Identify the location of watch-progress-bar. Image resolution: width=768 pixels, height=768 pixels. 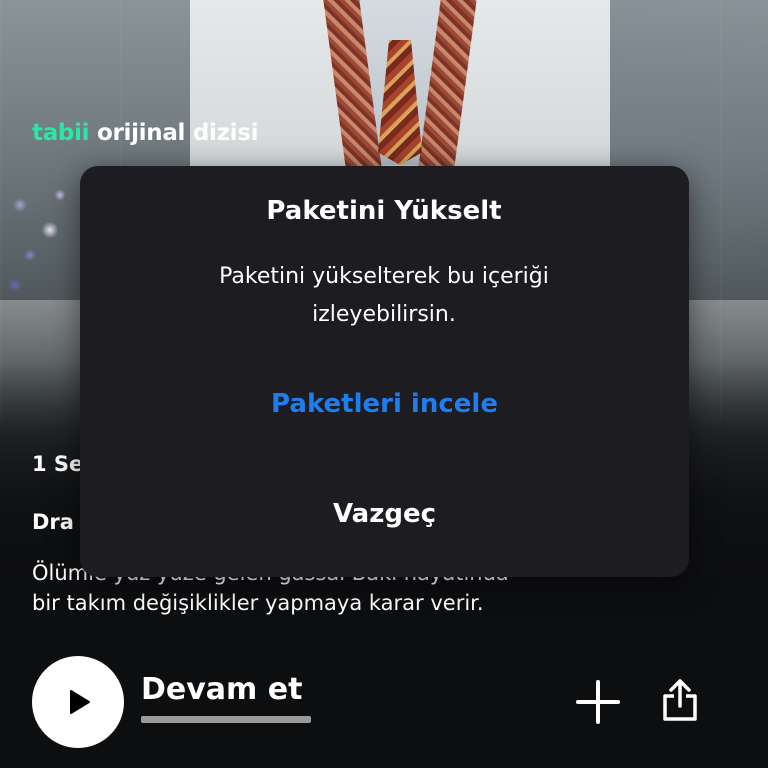
(226, 719).